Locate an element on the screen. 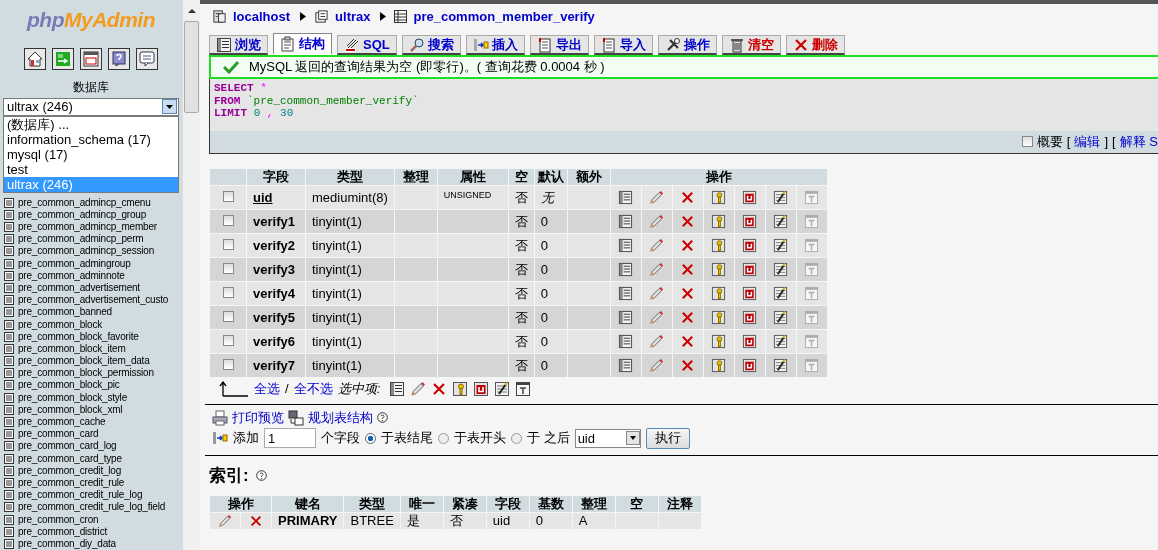  table-link: pre_common_district is located at coordinates (62, 531).